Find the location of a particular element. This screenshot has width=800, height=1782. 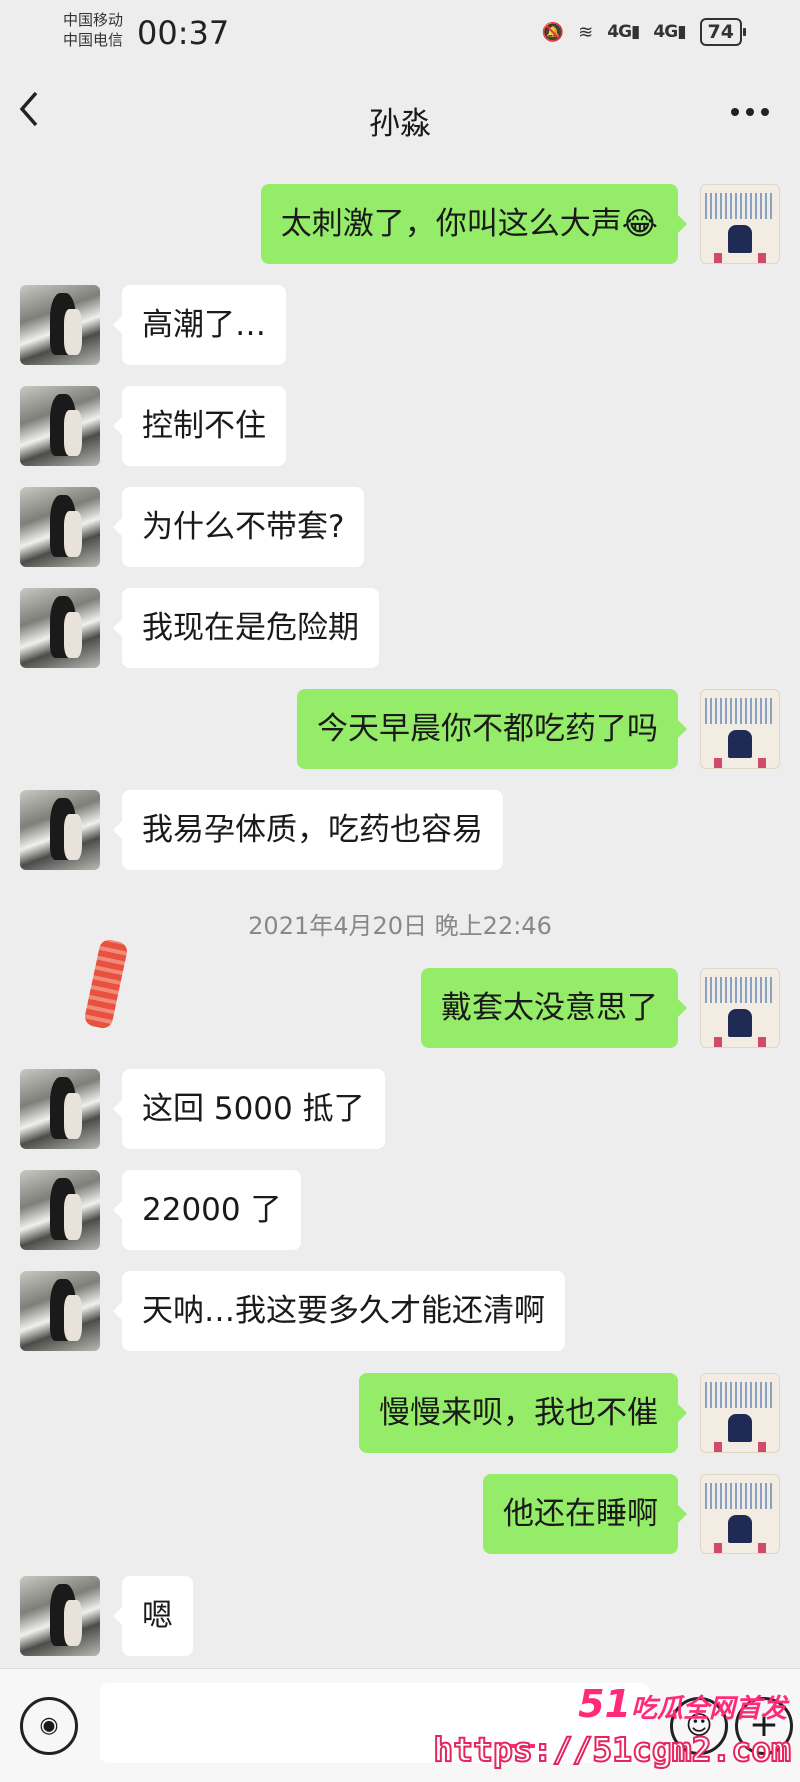

message-bubble: 这回 5000 抵了 is located at coordinates (249, 1109).